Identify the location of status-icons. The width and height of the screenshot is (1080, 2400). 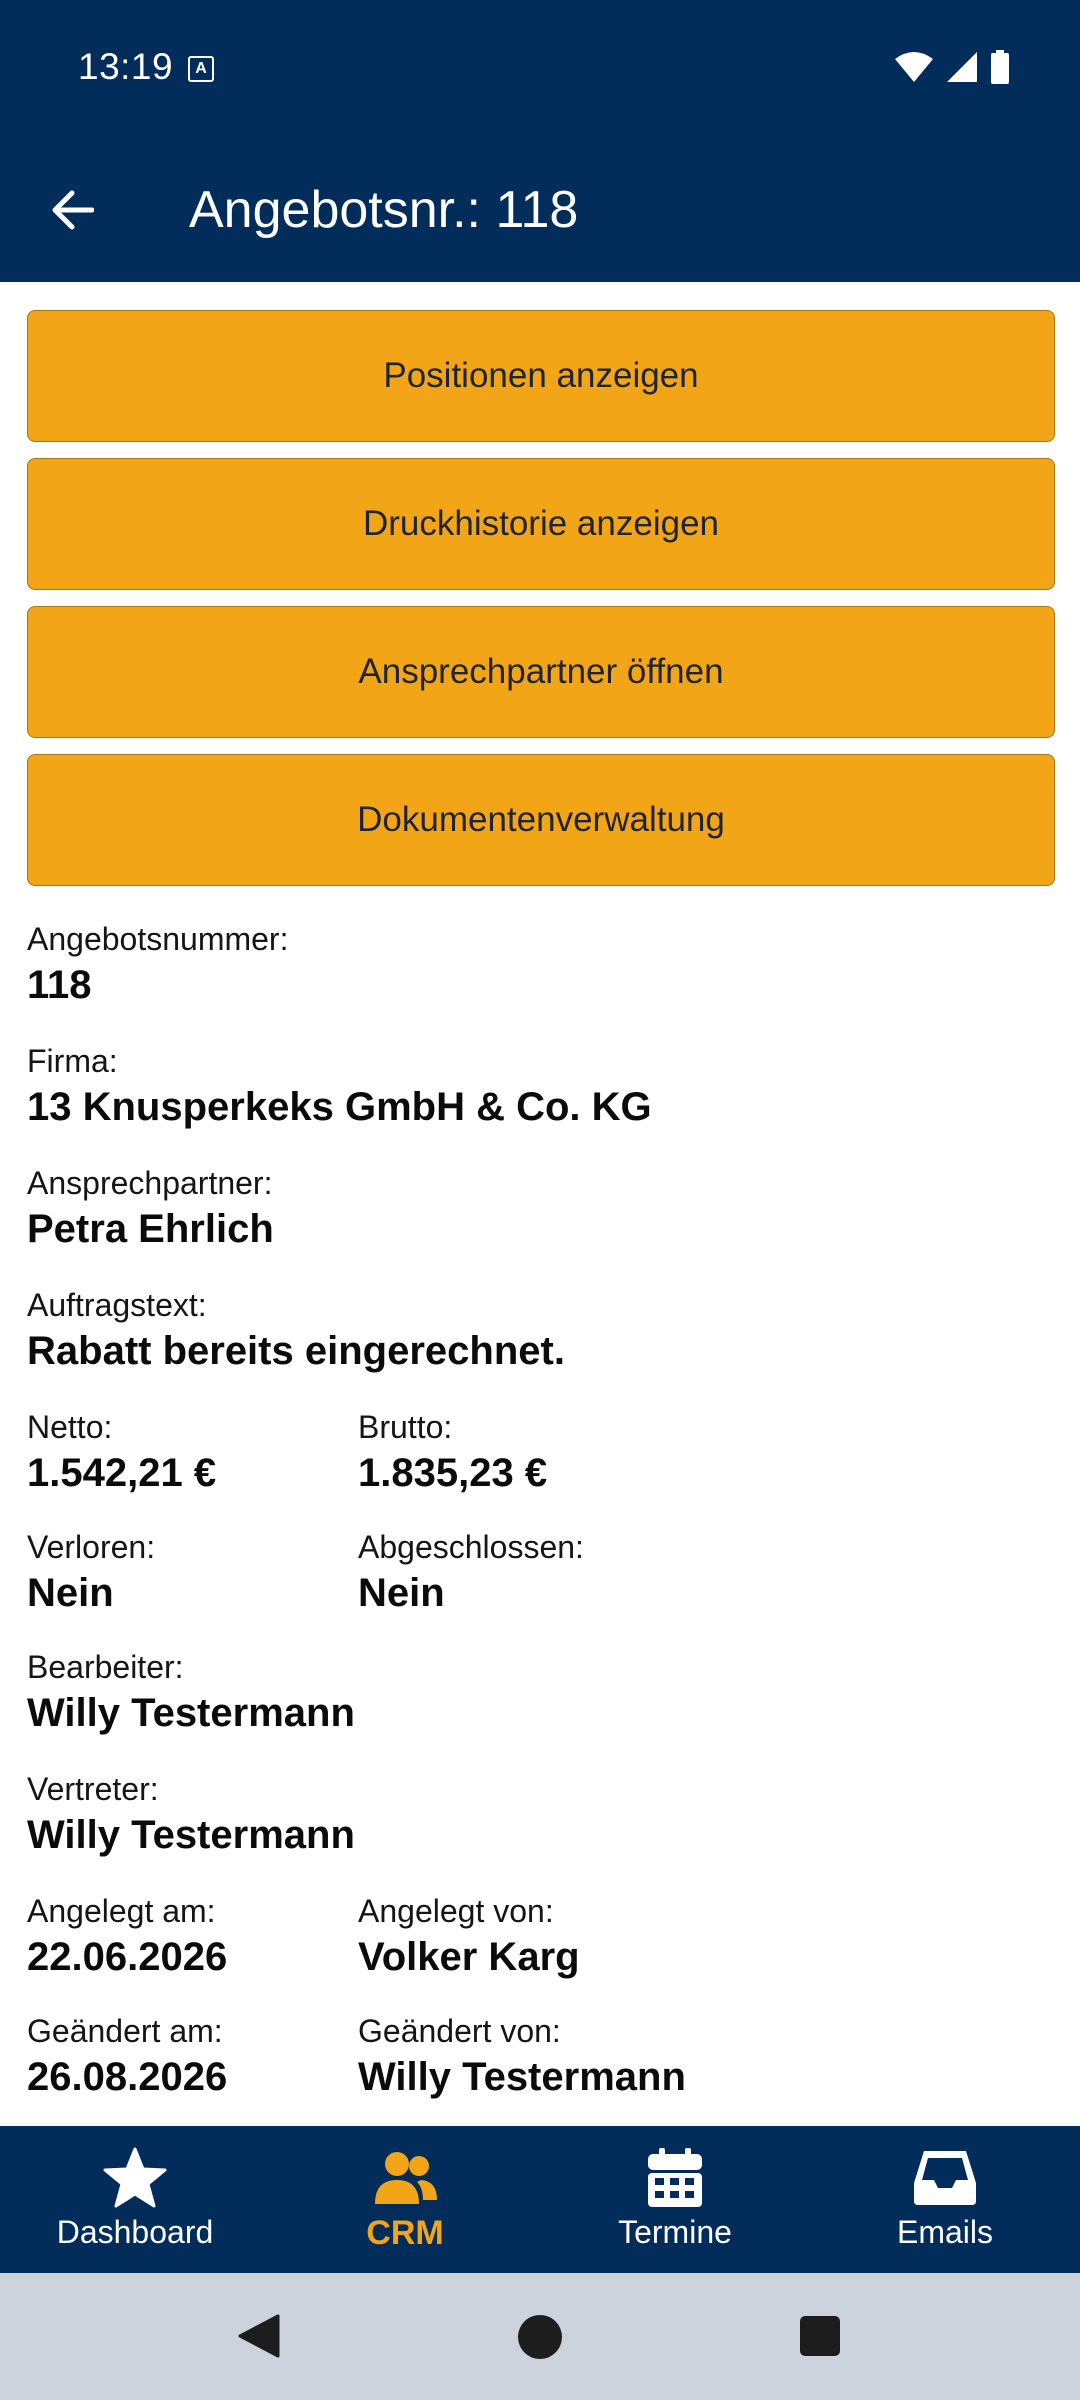
(952, 67).